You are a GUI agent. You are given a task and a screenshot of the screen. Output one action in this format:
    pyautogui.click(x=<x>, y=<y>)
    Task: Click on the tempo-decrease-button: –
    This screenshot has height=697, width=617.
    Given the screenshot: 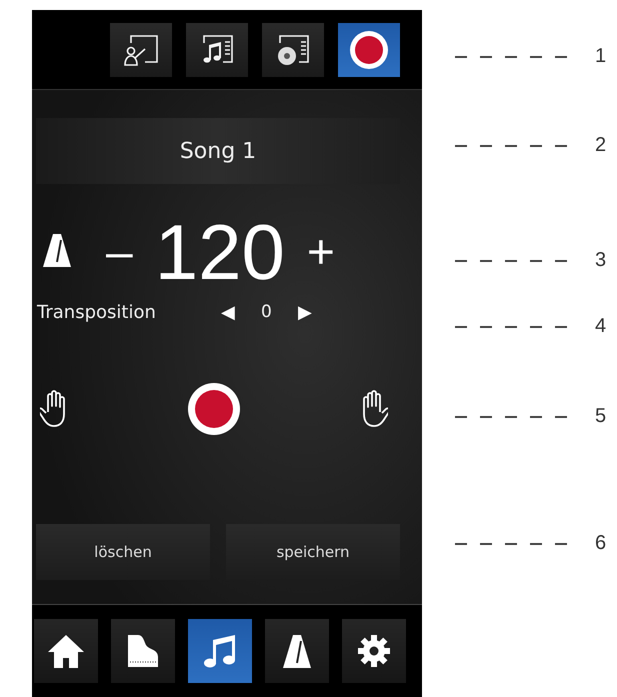 What is the action you would take?
    pyautogui.click(x=119, y=252)
    